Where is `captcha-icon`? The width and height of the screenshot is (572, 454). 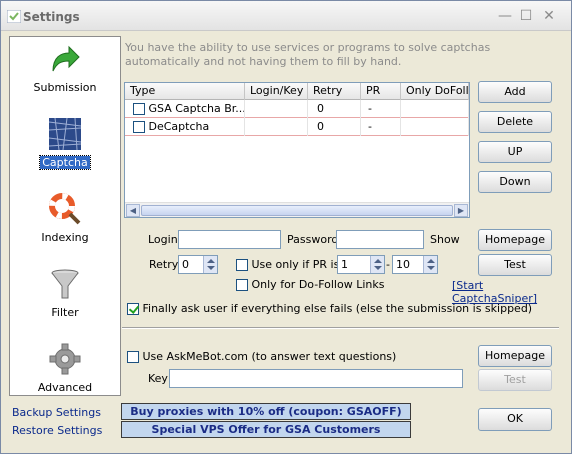
captcha-icon is located at coordinates (65, 134).